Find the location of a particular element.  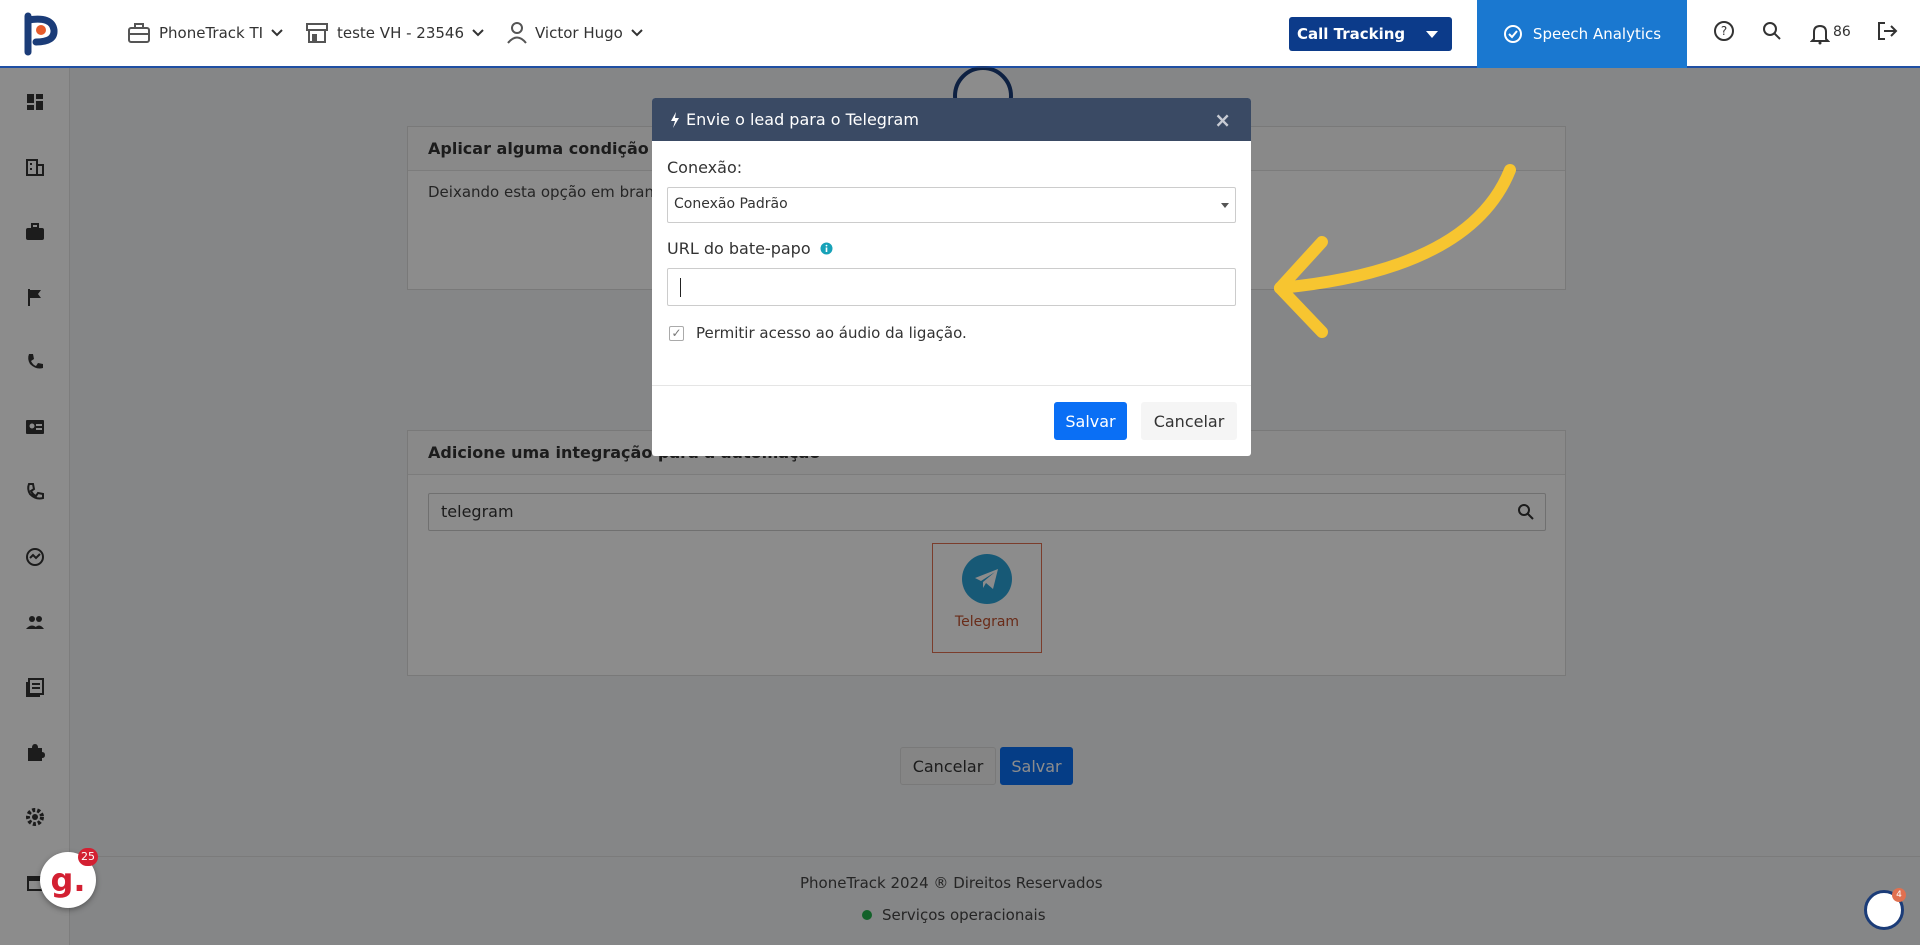

product-select-value: Call Tracking is located at coordinates (1351, 34).